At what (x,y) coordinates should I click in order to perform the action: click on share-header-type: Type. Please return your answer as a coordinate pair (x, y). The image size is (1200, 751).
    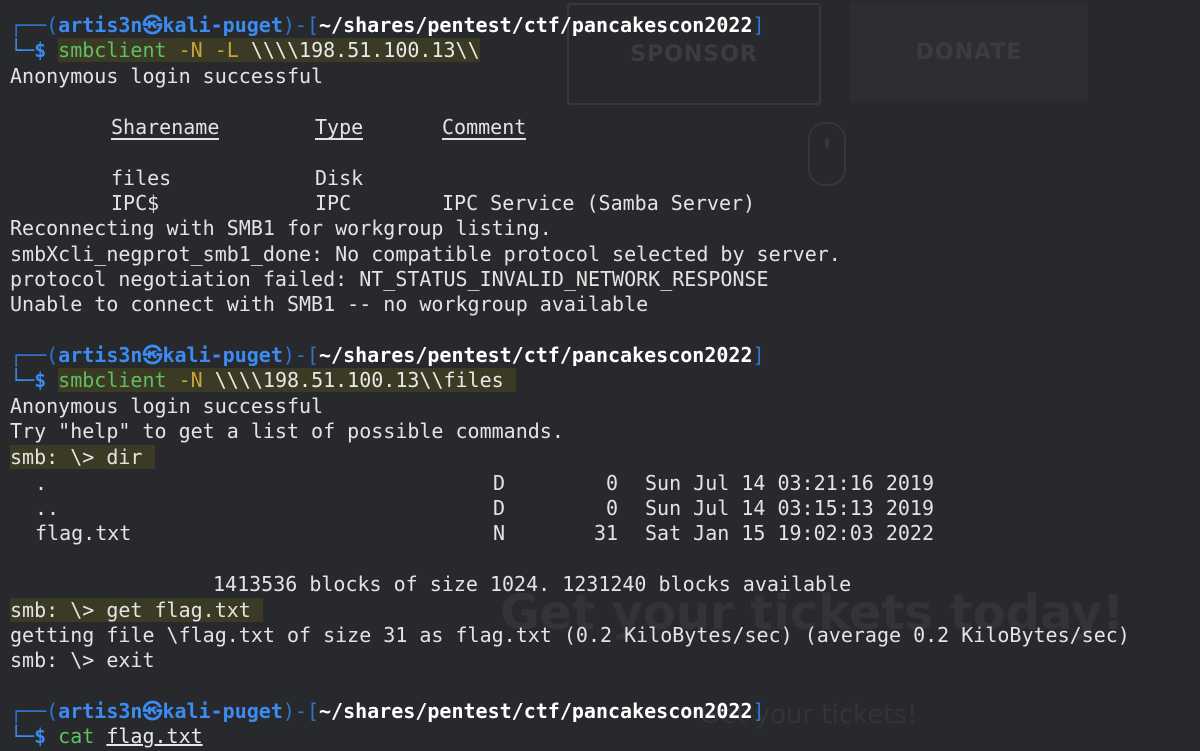
    Looking at the image, I should click on (339, 127).